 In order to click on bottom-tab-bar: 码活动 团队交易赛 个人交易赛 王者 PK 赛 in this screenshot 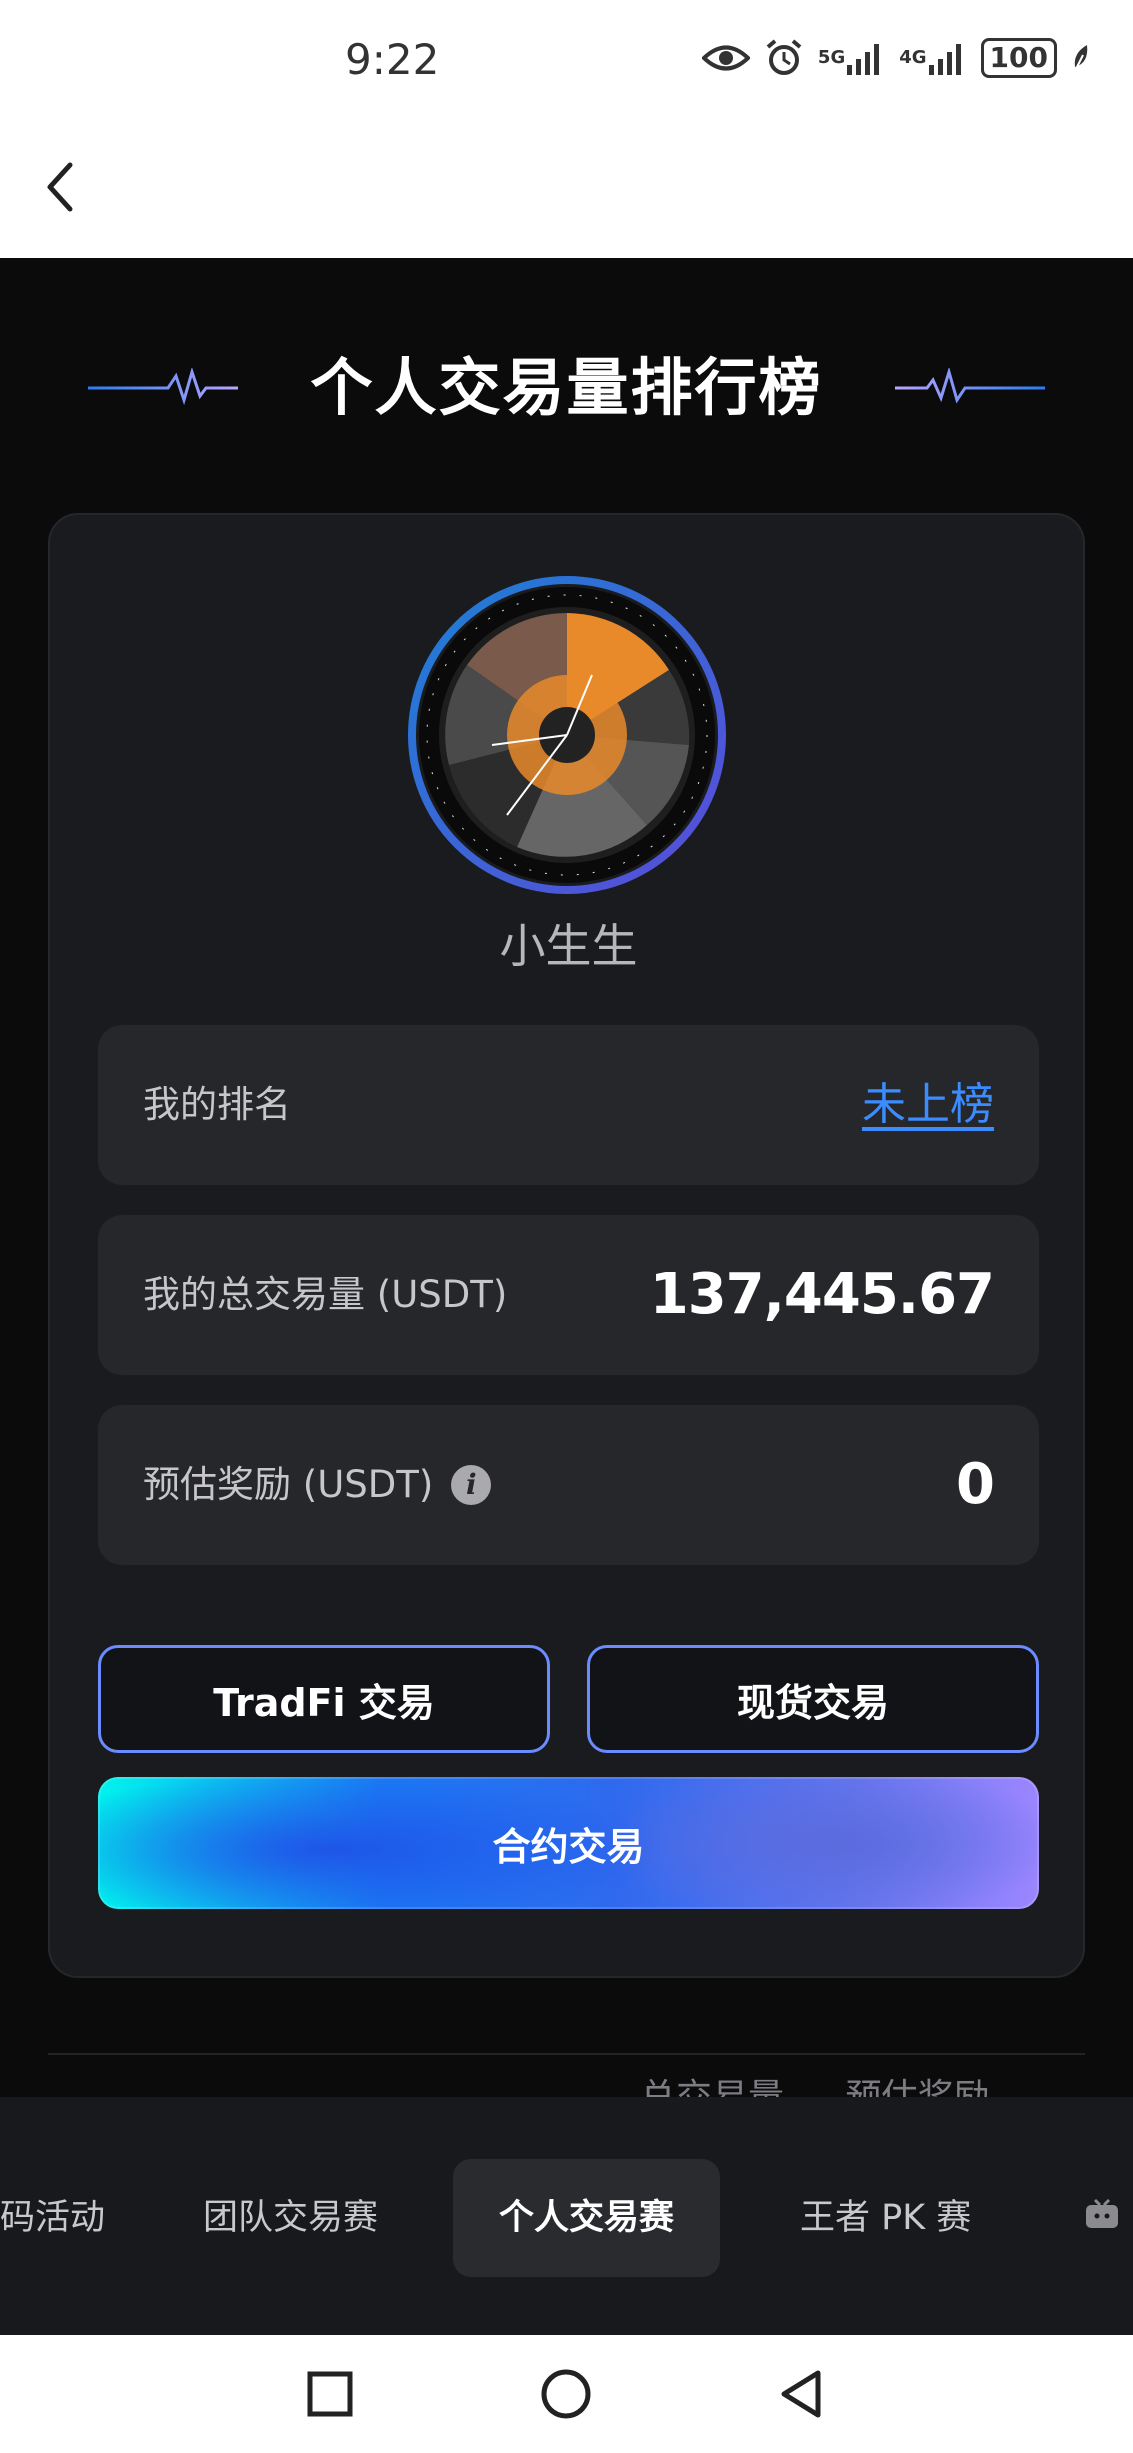, I will do `click(566, 2216)`.